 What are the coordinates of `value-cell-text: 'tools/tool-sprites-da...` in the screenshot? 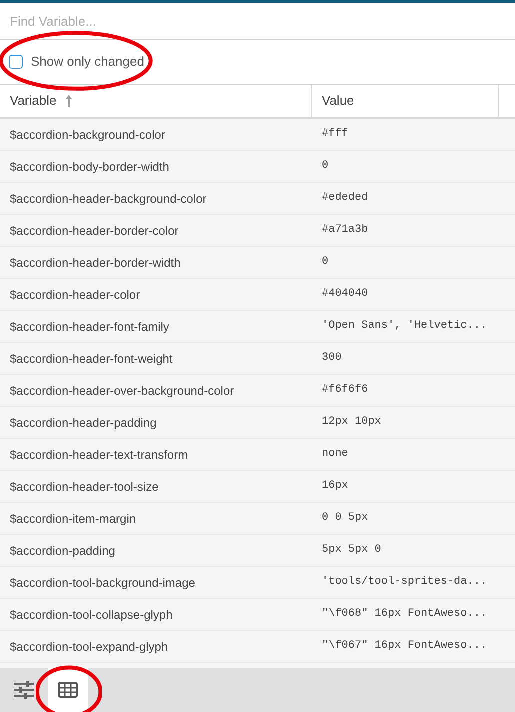 It's located at (404, 582).